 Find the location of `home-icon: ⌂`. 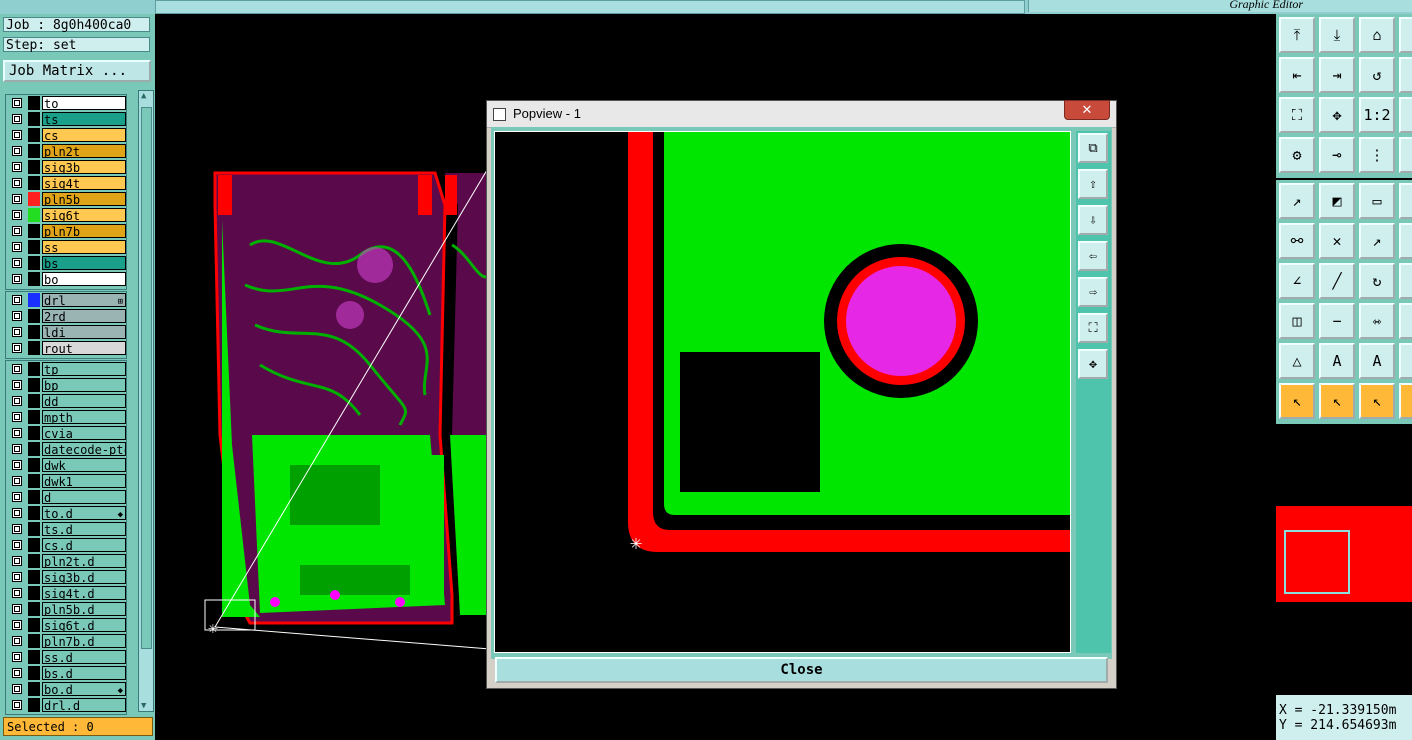

home-icon: ⌂ is located at coordinates (1377, 35).